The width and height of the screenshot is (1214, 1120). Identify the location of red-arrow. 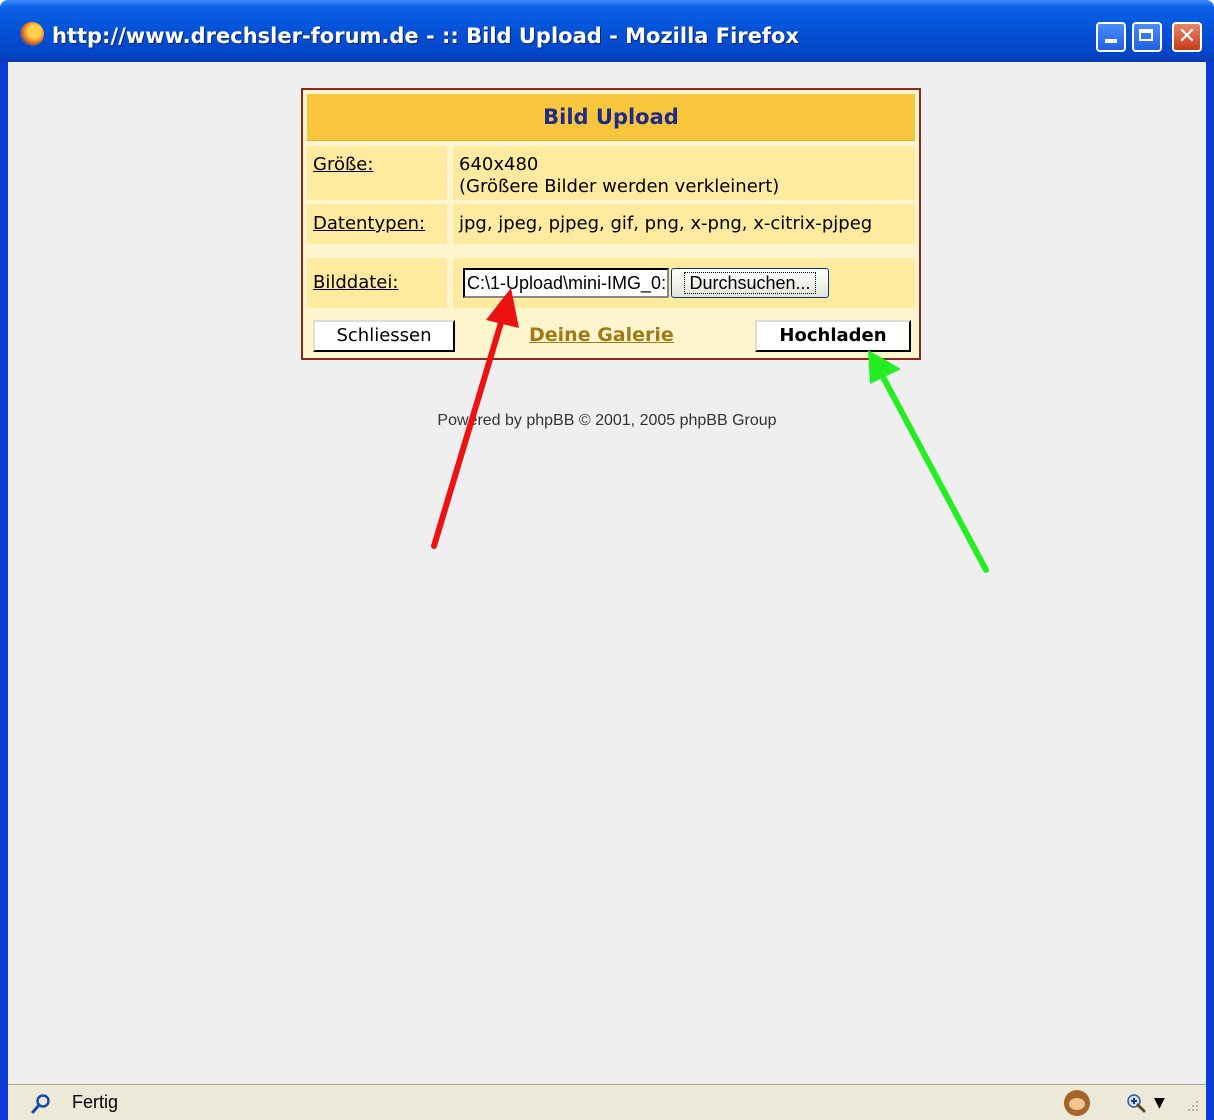
(475, 418).